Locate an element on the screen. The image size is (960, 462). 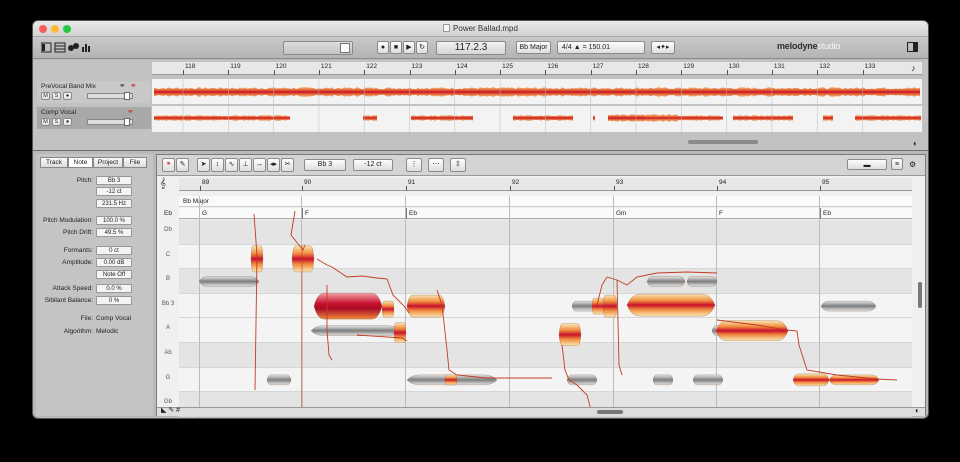
inspector-label: Formants: is located at coordinates (78, 250).